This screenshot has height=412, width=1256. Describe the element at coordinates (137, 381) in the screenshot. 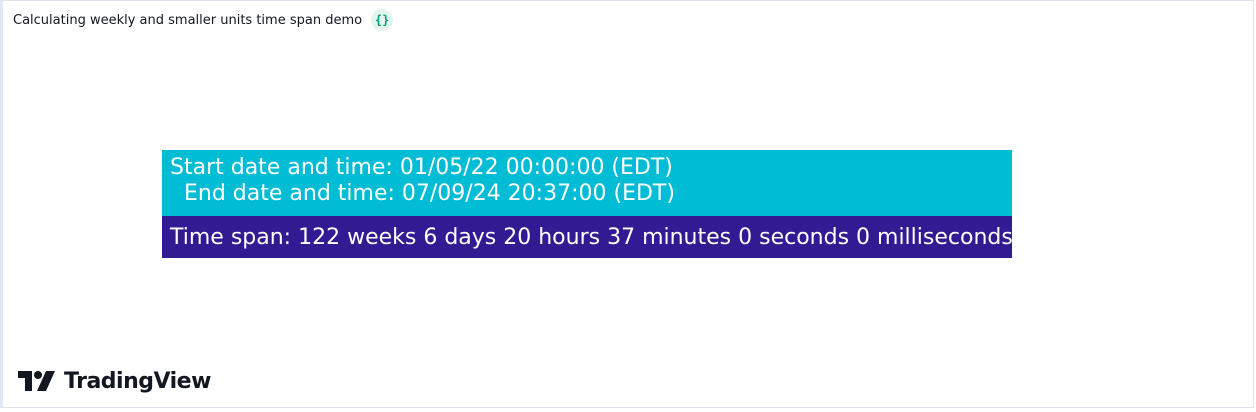

I see `brand-name: TradingView` at that location.